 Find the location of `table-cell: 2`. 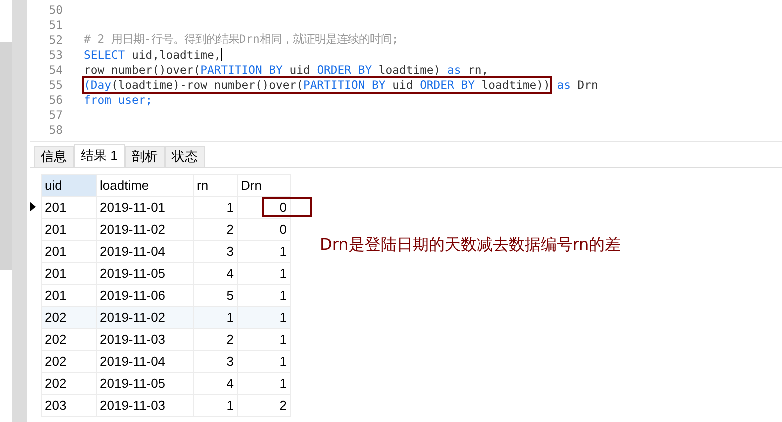

table-cell: 2 is located at coordinates (264, 405).